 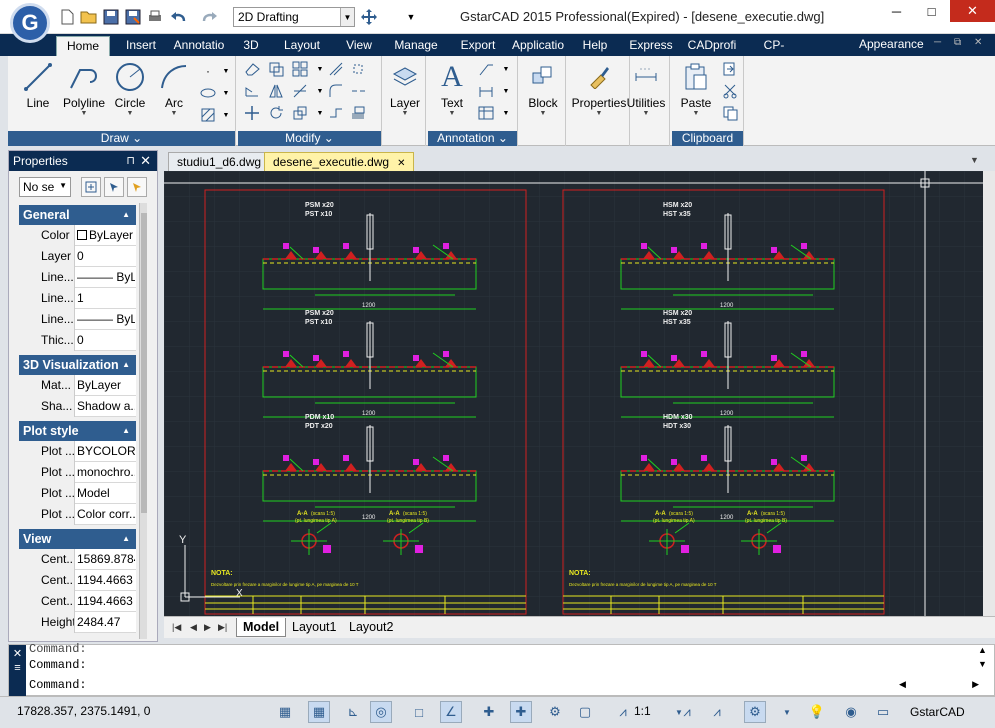 I want to click on annotation-visibility-icon: ⩘, so click(x=687, y=712).